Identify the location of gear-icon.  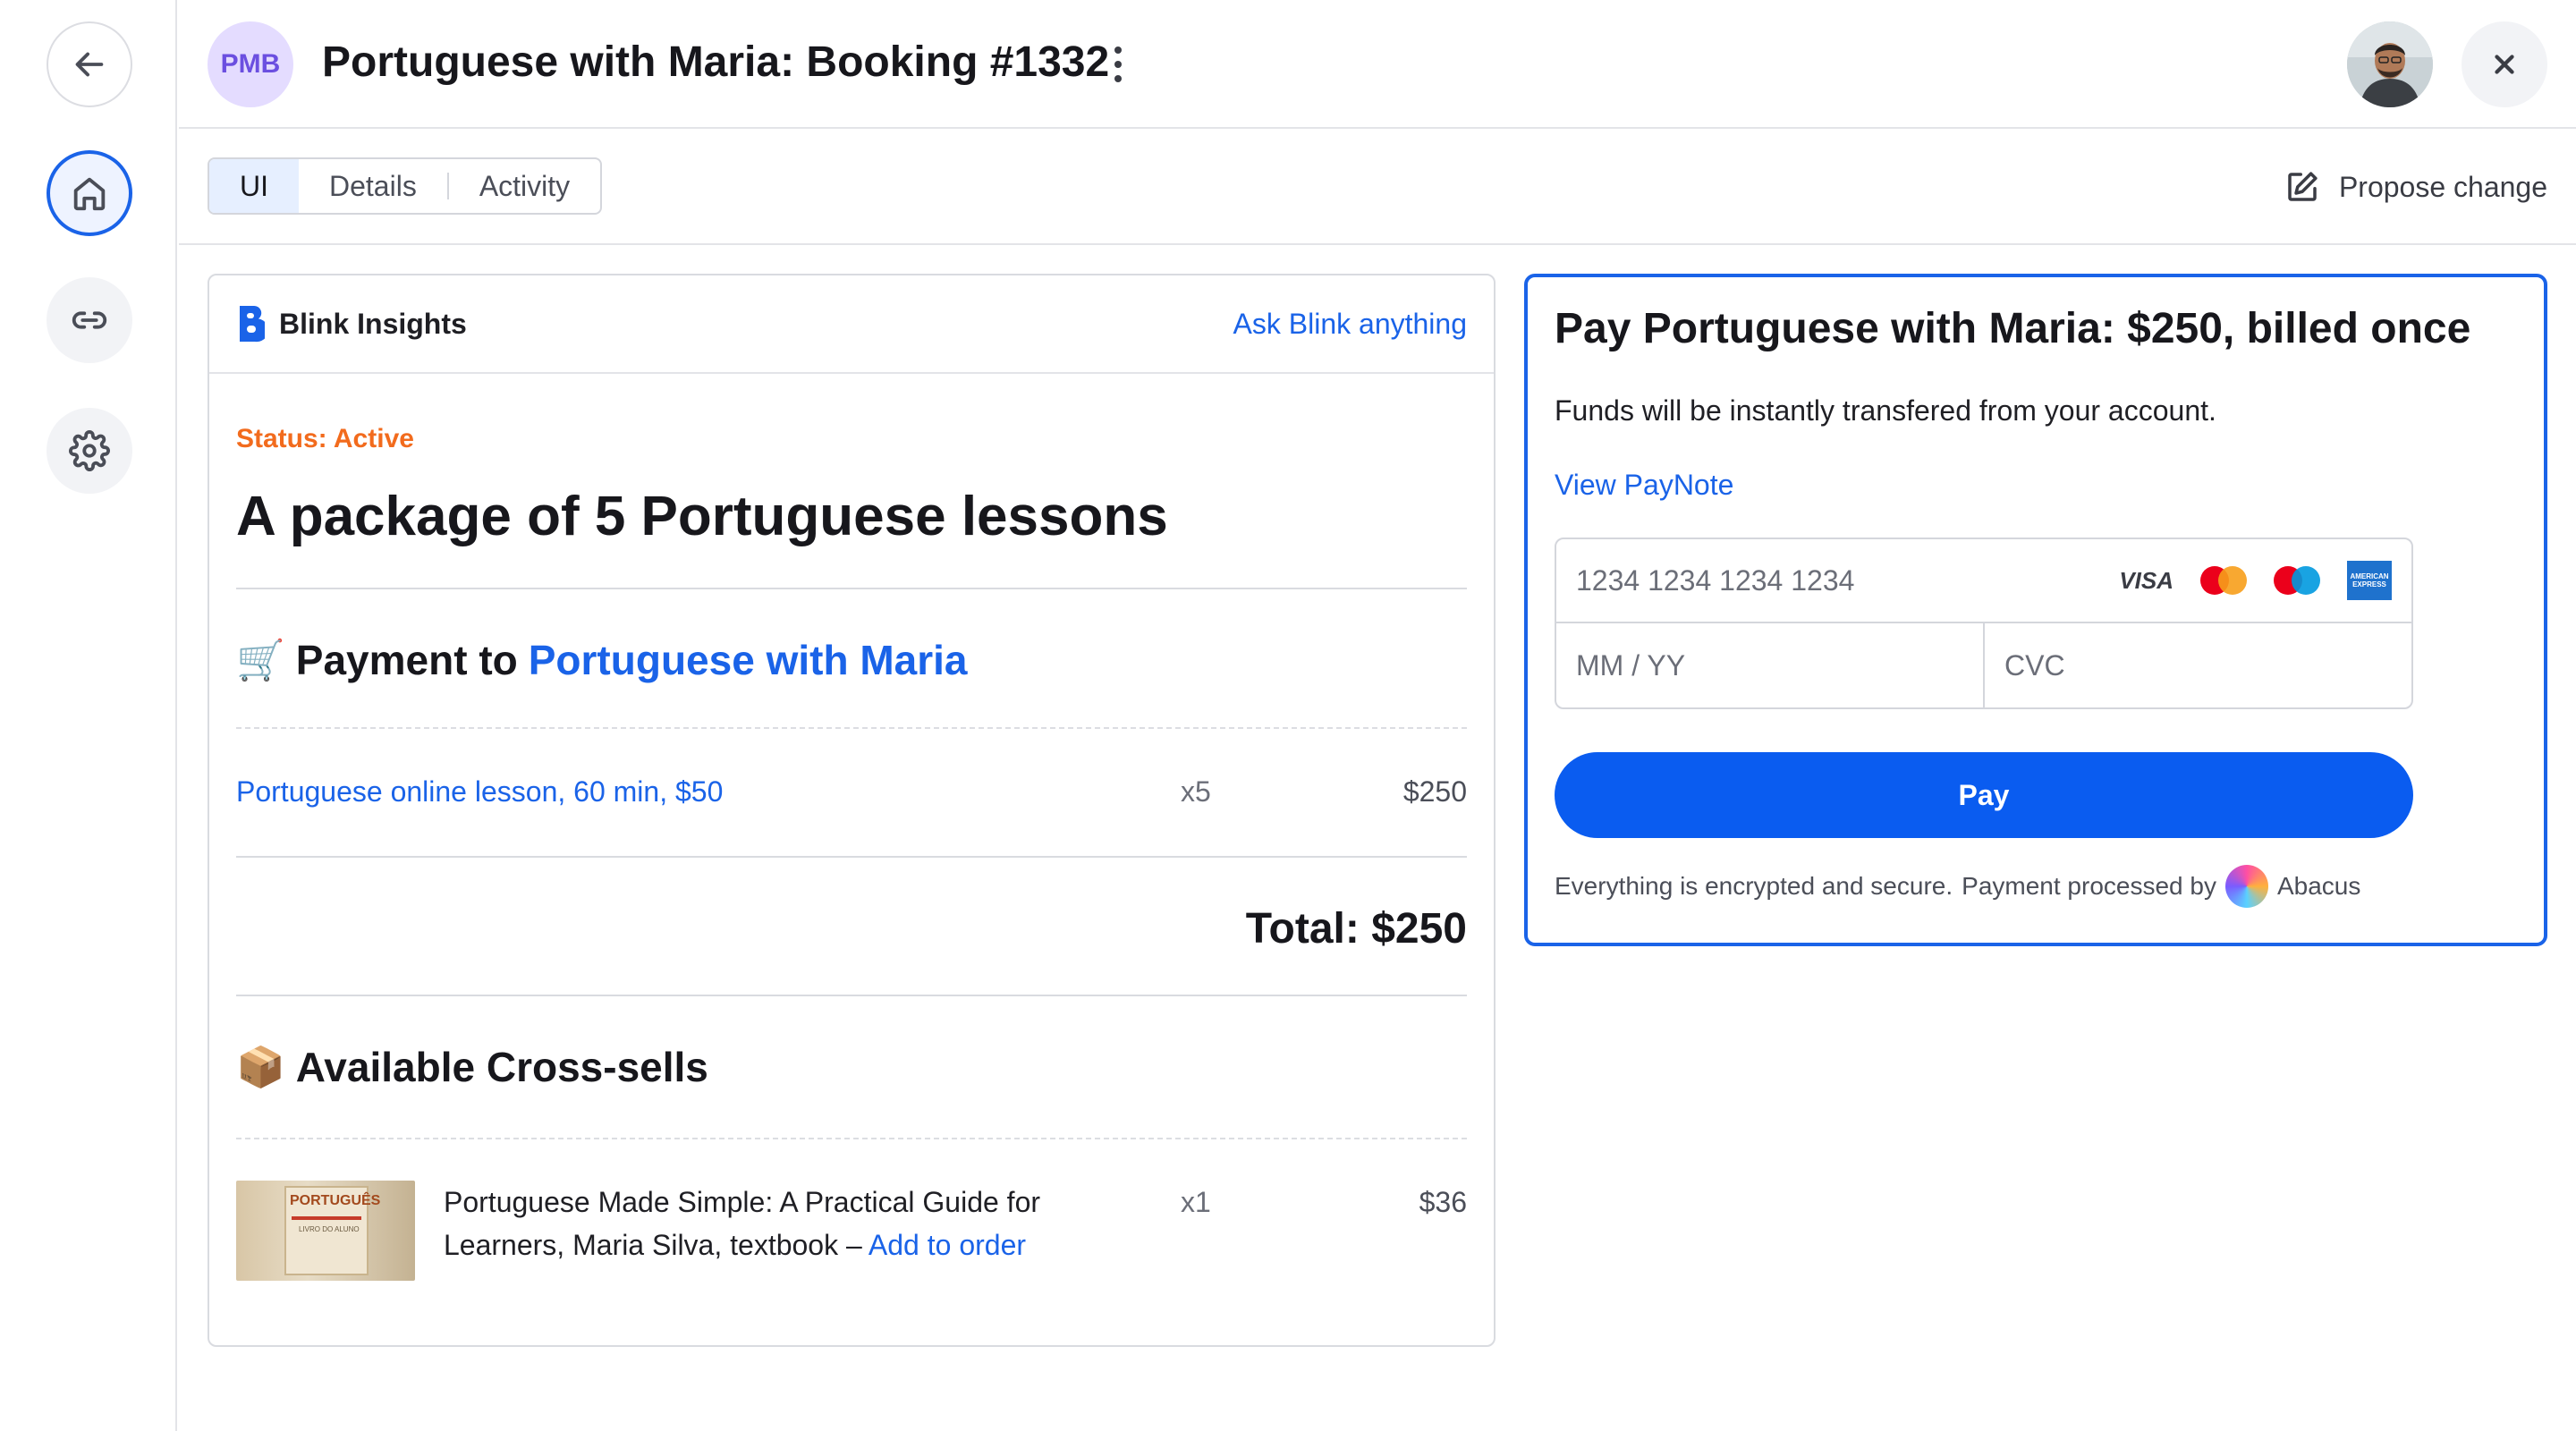
(89, 451).